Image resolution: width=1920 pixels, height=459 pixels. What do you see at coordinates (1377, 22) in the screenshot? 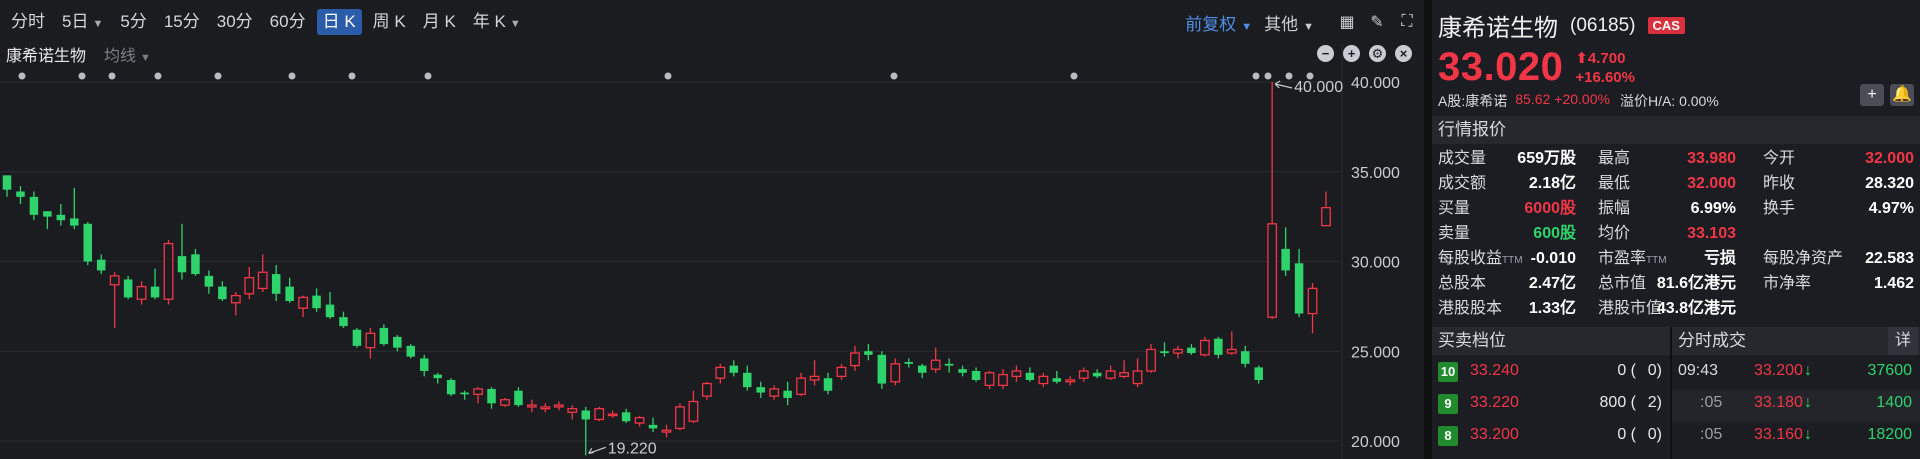
I see `draw-pen-icon: ✎` at bounding box center [1377, 22].